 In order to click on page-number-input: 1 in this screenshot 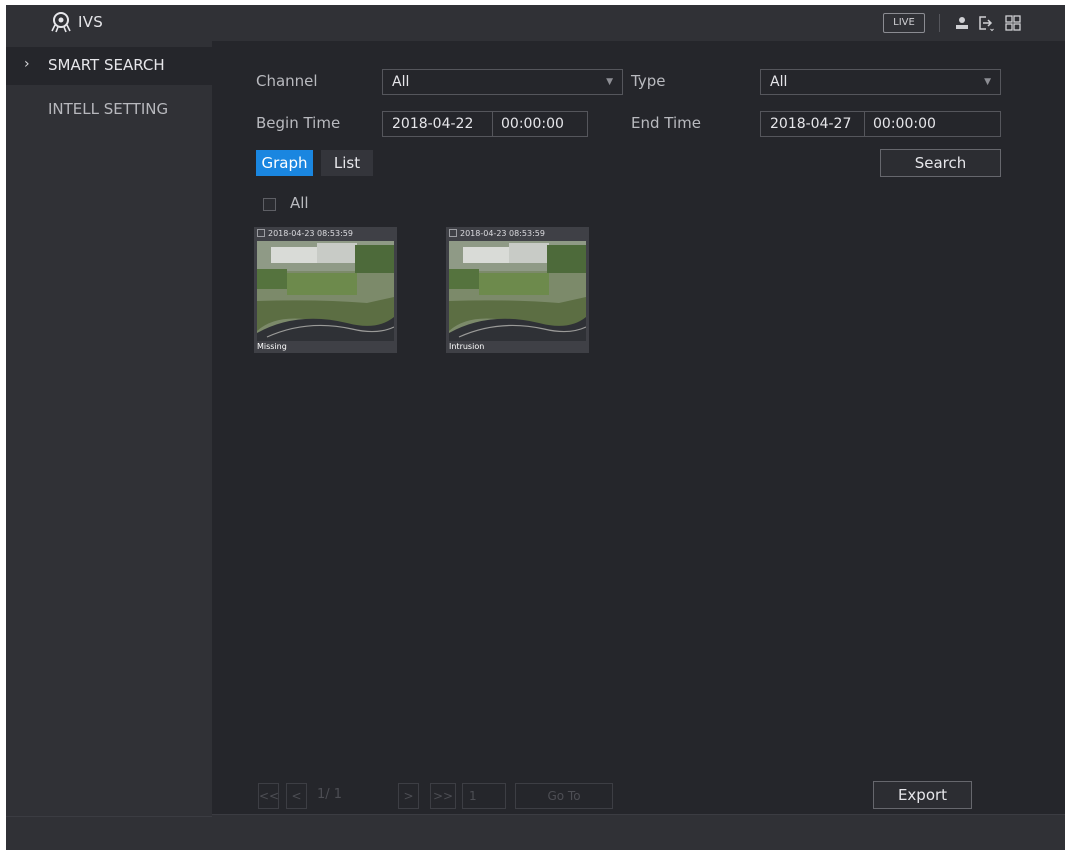, I will do `click(484, 796)`.